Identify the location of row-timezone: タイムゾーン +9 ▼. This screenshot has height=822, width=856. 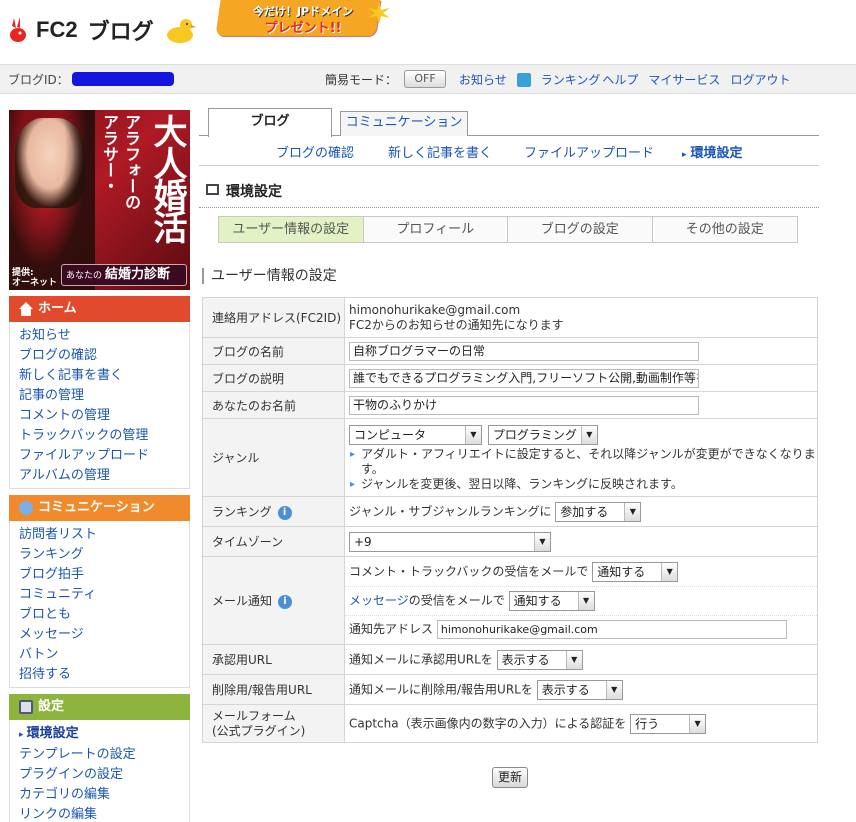
(510, 541).